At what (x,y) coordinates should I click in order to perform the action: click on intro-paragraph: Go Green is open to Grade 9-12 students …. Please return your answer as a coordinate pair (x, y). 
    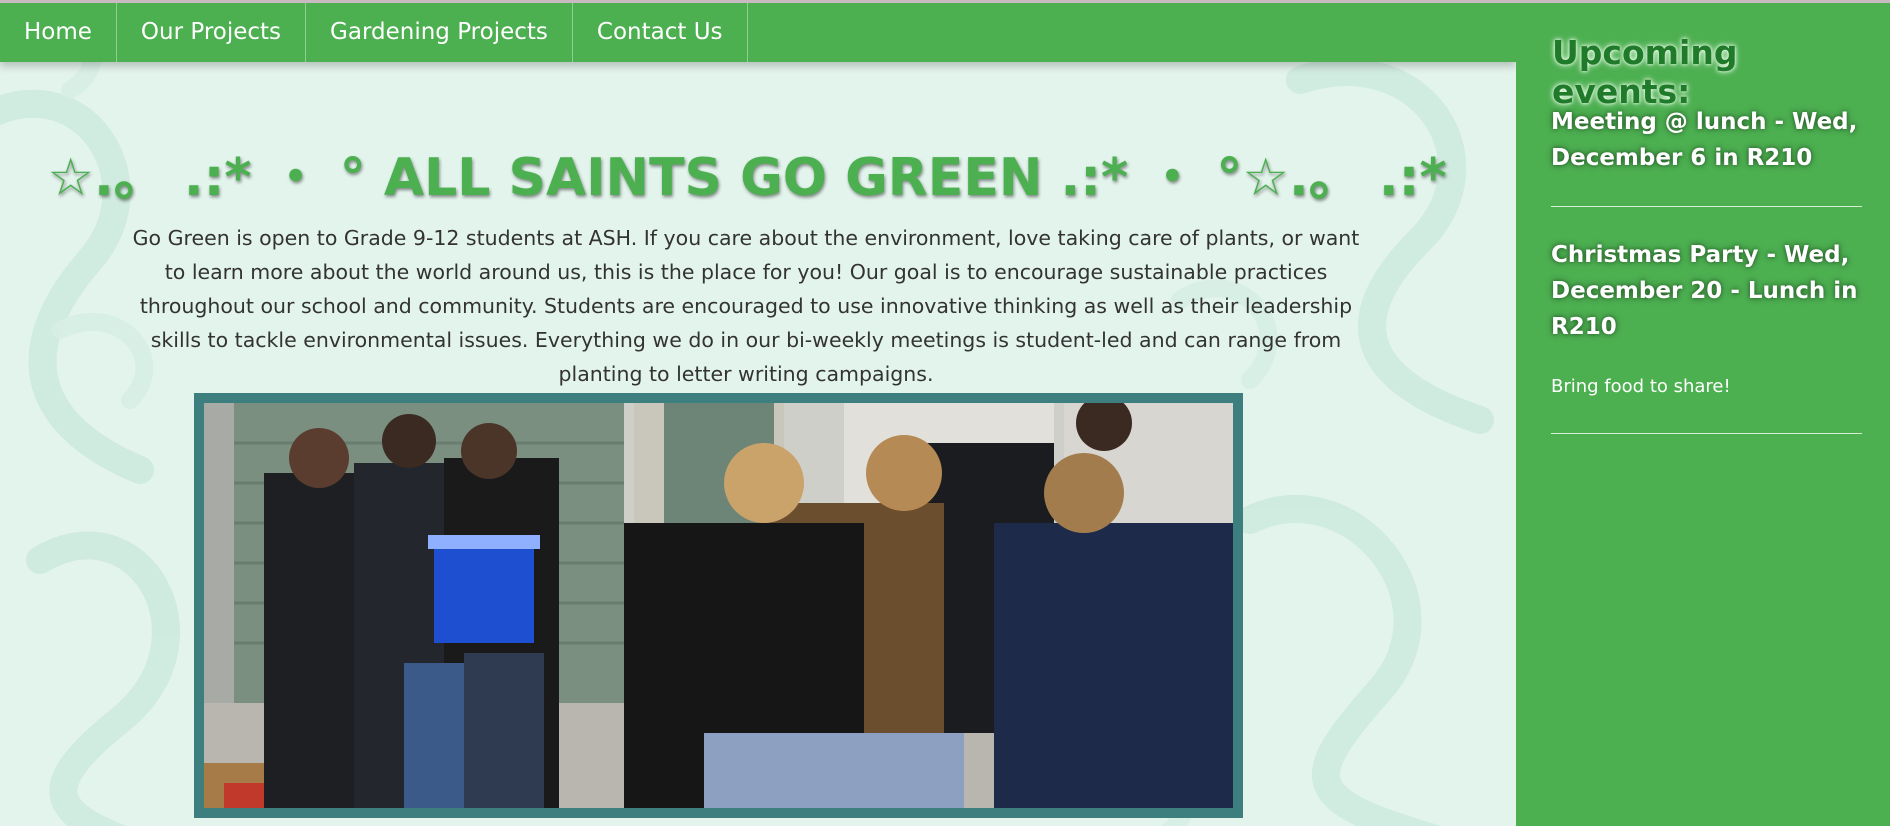
    Looking at the image, I should click on (746, 305).